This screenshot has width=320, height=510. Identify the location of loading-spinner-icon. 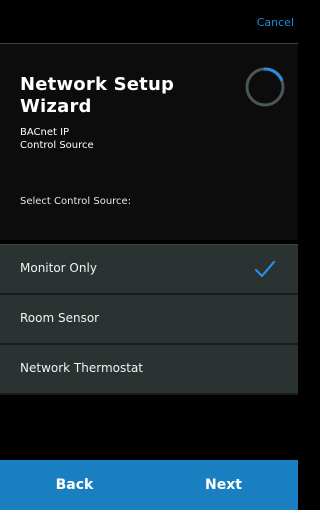
(265, 87).